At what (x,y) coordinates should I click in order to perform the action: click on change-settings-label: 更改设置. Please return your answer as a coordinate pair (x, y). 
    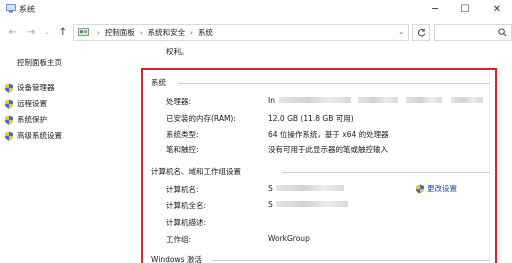
    Looking at the image, I should click on (442, 188).